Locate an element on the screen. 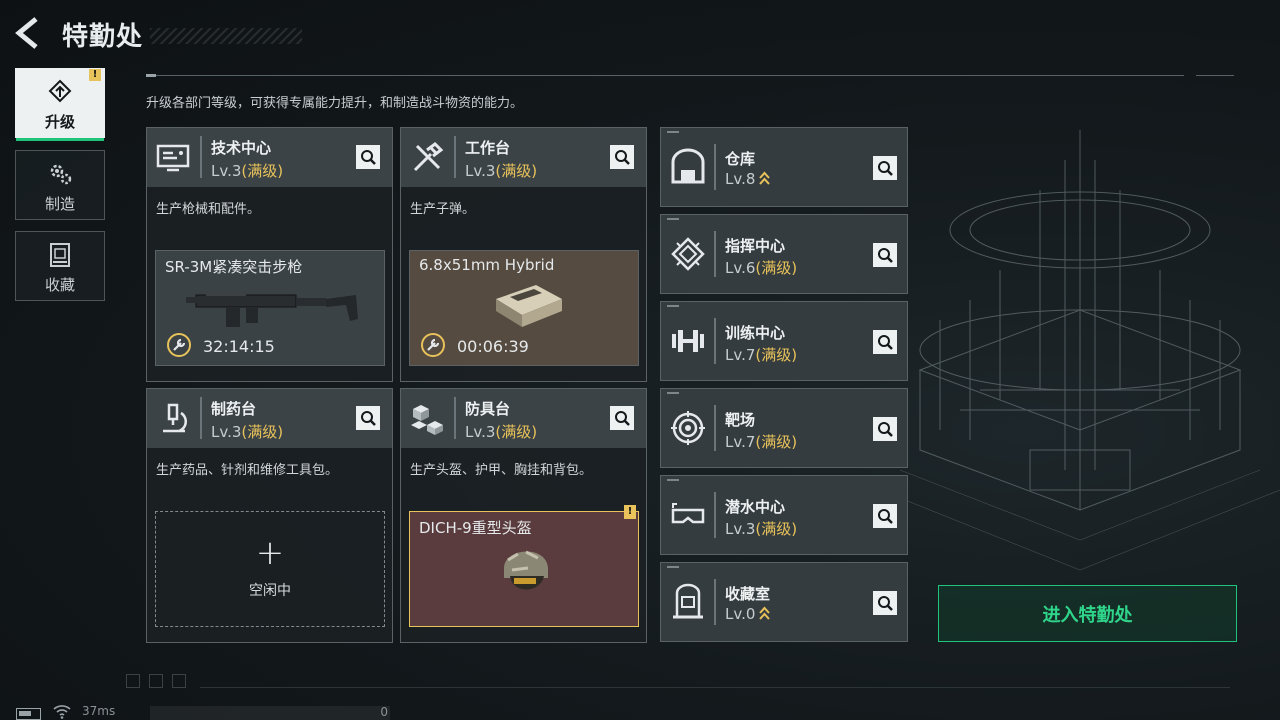 This screenshot has width=1280, height=720. production-slot: 6.8x51mm Hybrid 00:06:39 is located at coordinates (524, 308).